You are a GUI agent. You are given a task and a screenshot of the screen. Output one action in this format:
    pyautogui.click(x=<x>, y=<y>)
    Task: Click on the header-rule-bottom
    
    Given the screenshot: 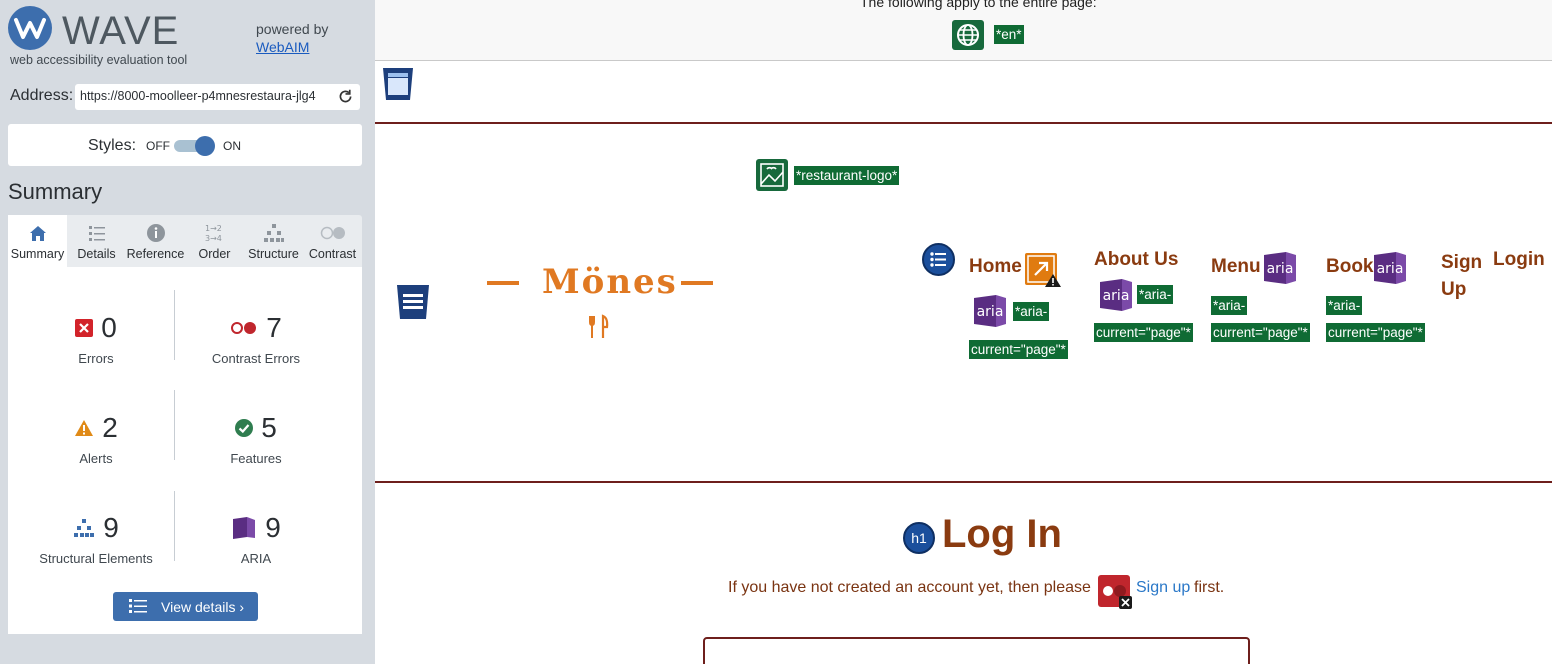 What is the action you would take?
    pyautogui.click(x=963, y=482)
    